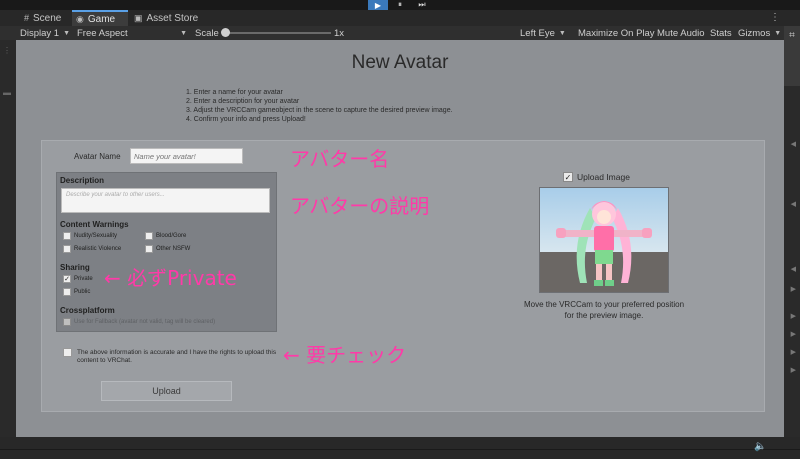  Describe the element at coordinates (246, 119) in the screenshot. I see `instruction-4: 4. Confirm your info and press Upload!` at that location.